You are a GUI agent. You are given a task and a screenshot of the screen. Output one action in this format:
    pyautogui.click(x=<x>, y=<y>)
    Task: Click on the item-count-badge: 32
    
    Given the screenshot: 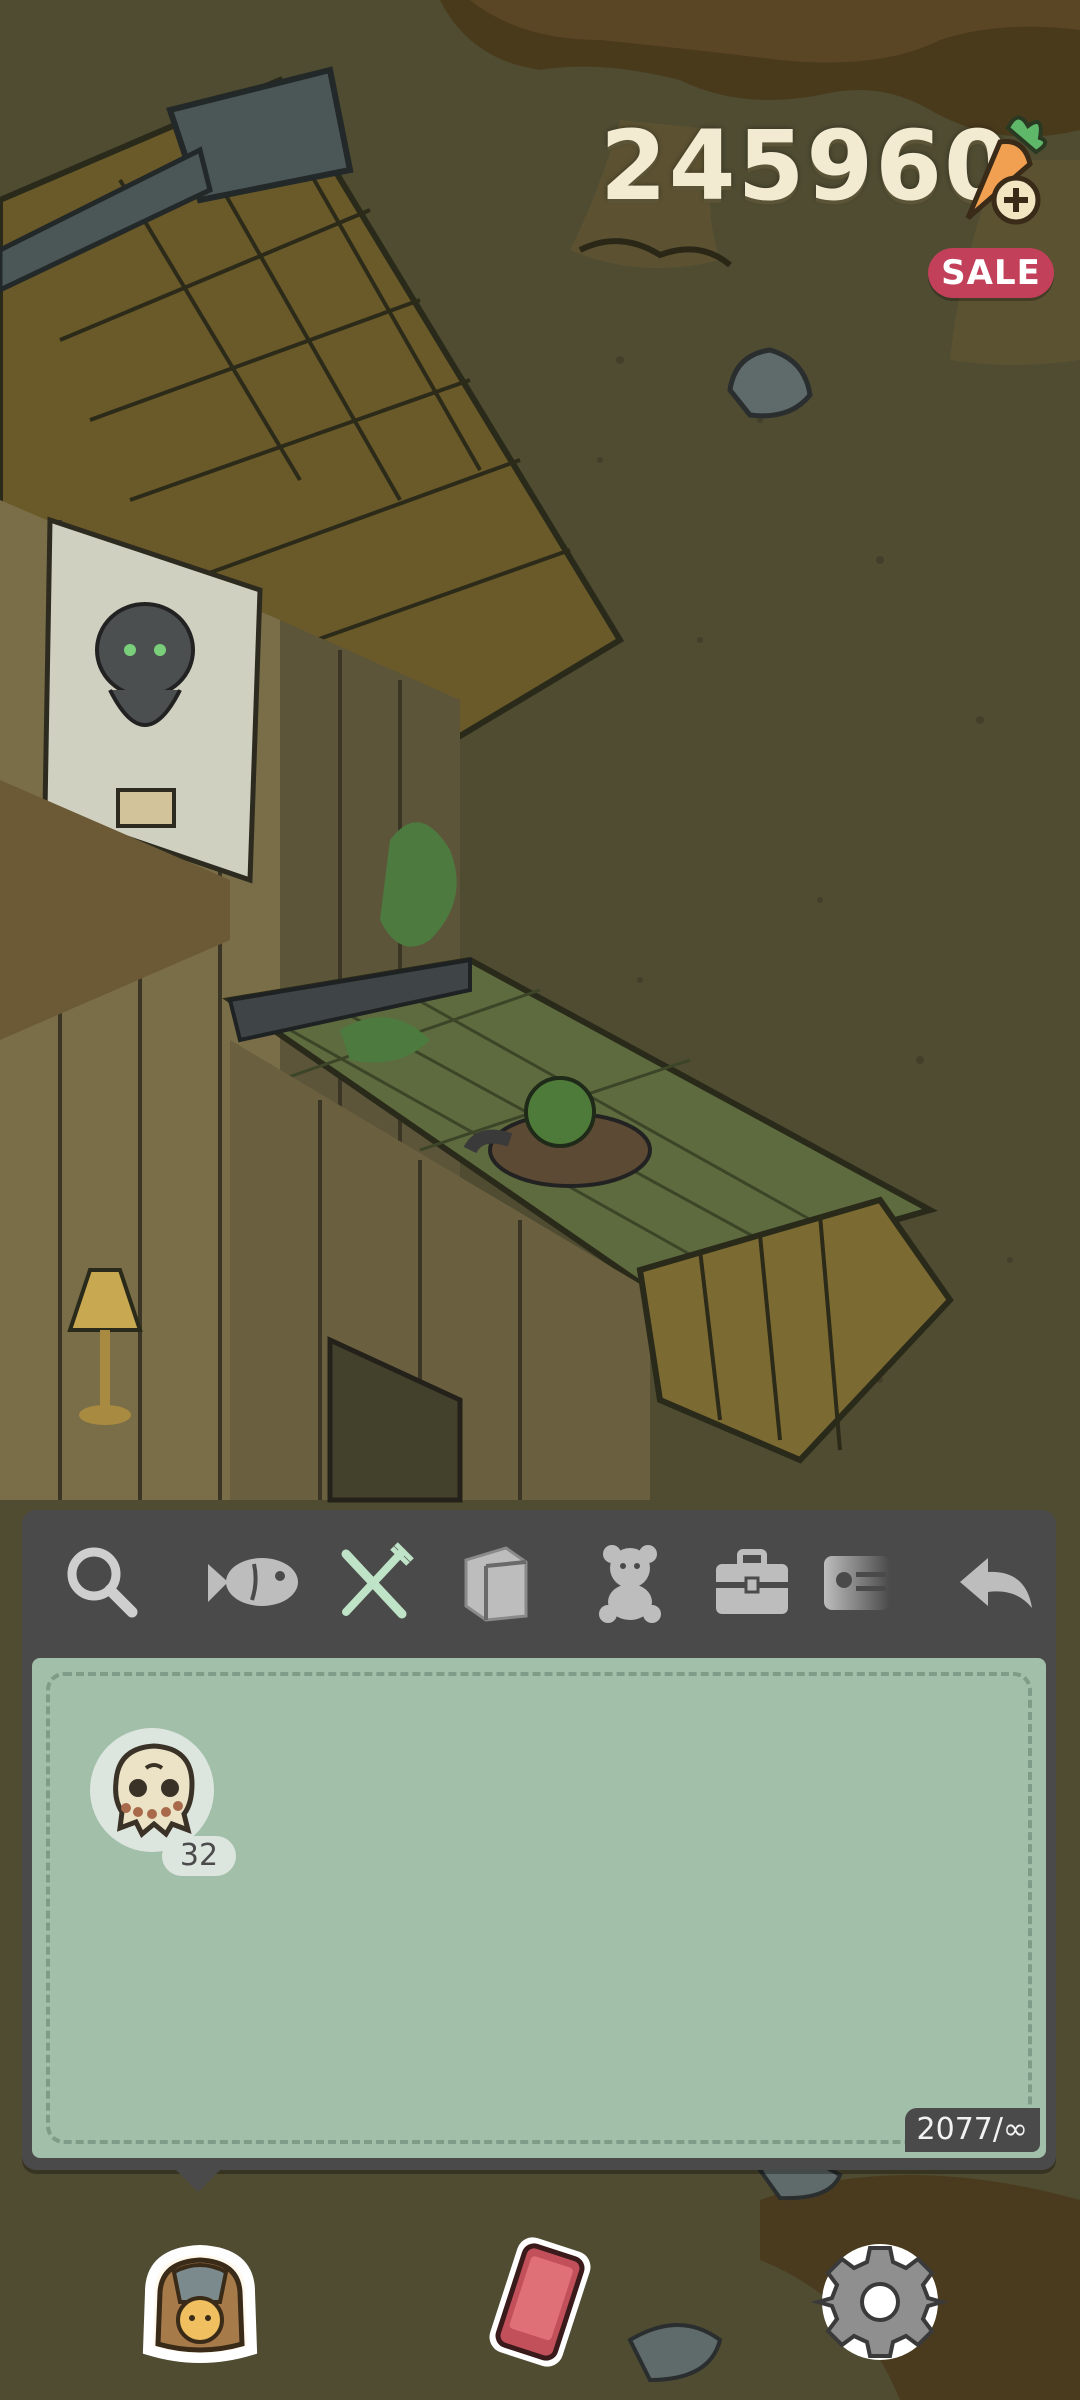 What is the action you would take?
    pyautogui.click(x=199, y=1856)
    